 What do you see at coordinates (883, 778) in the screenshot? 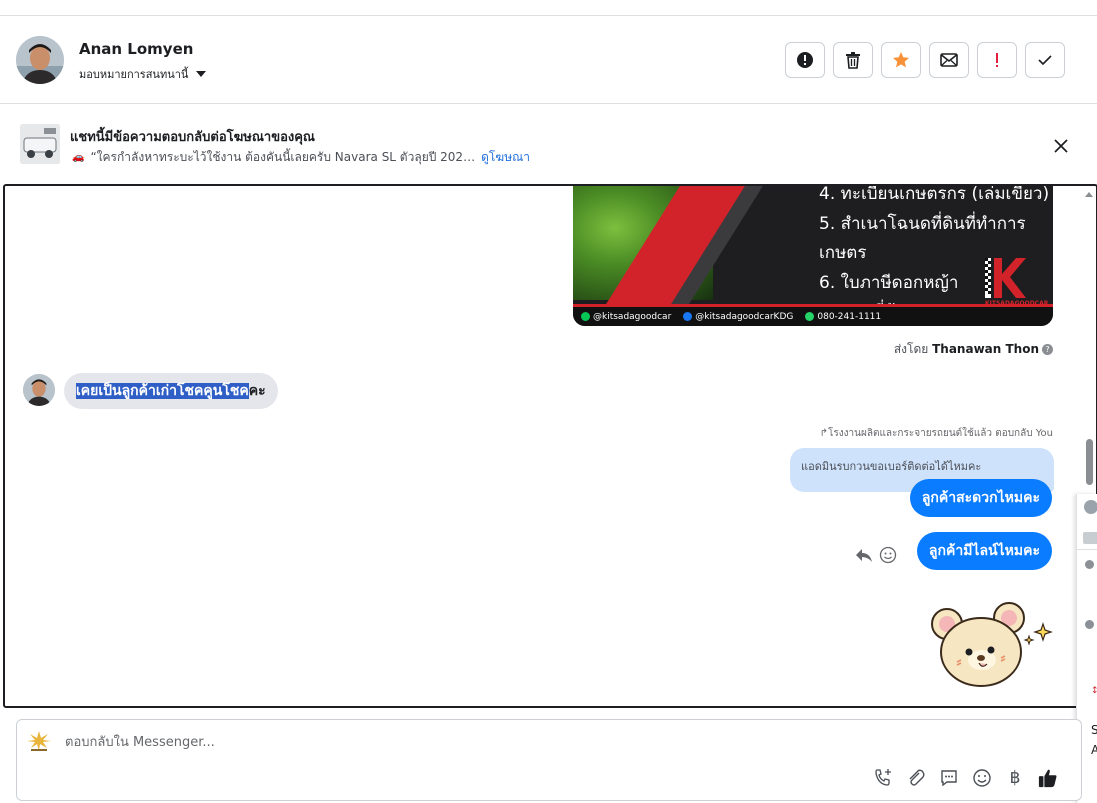
I see `call-add-icon` at bounding box center [883, 778].